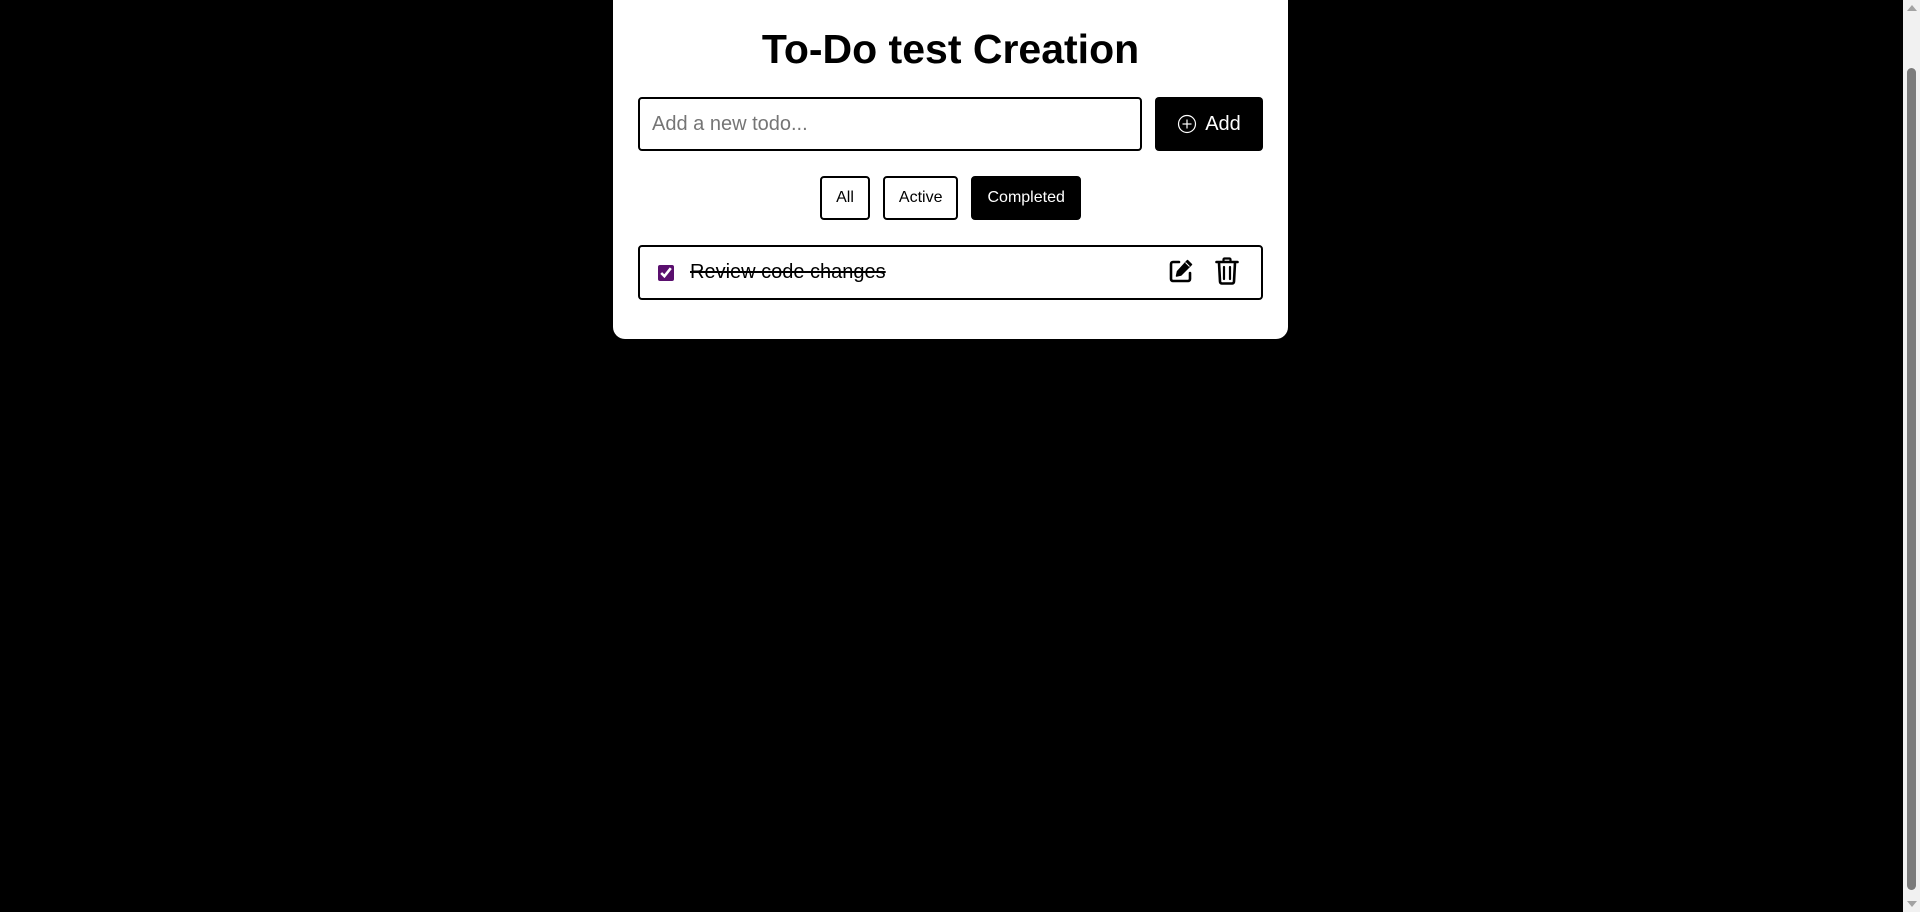 The height and width of the screenshot is (912, 1920). Describe the element at coordinates (788, 272) in the screenshot. I see `todo-text: Review code changes` at that location.